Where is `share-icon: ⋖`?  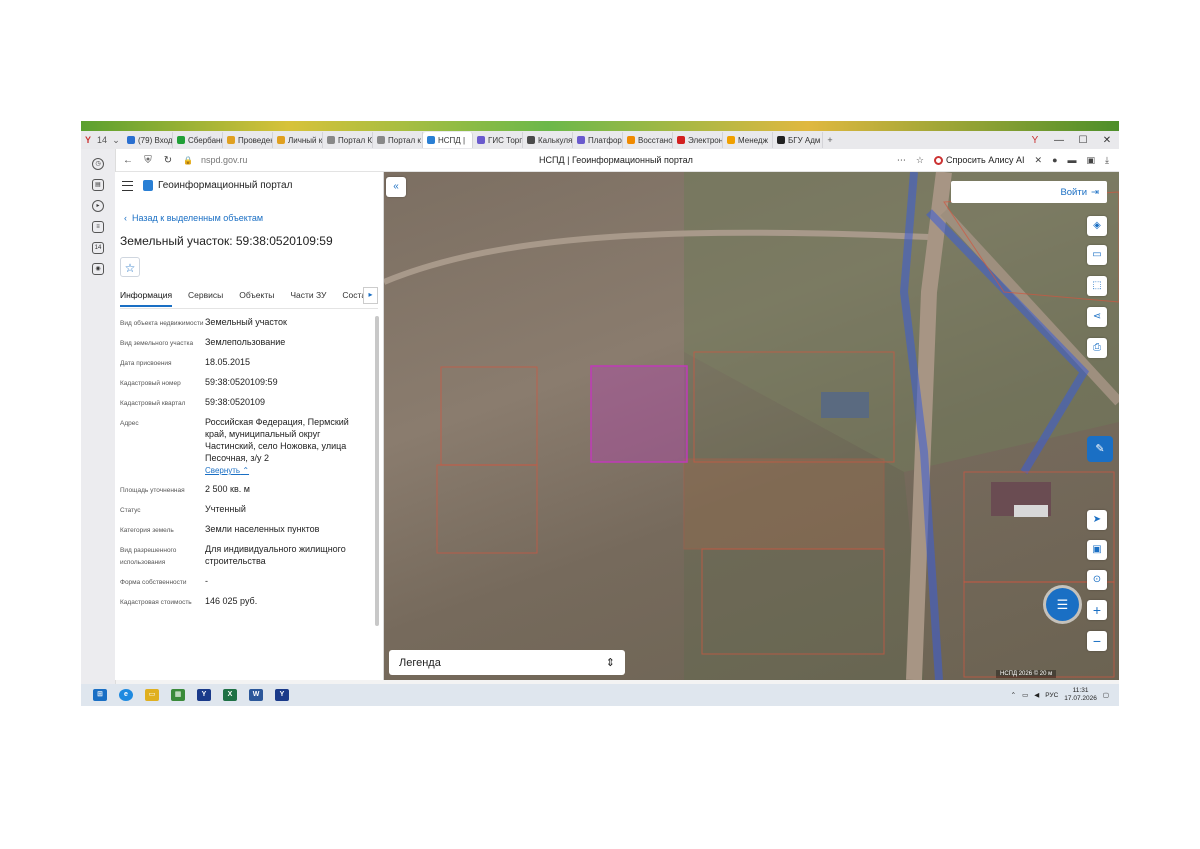 share-icon: ⋖ is located at coordinates (1097, 317).